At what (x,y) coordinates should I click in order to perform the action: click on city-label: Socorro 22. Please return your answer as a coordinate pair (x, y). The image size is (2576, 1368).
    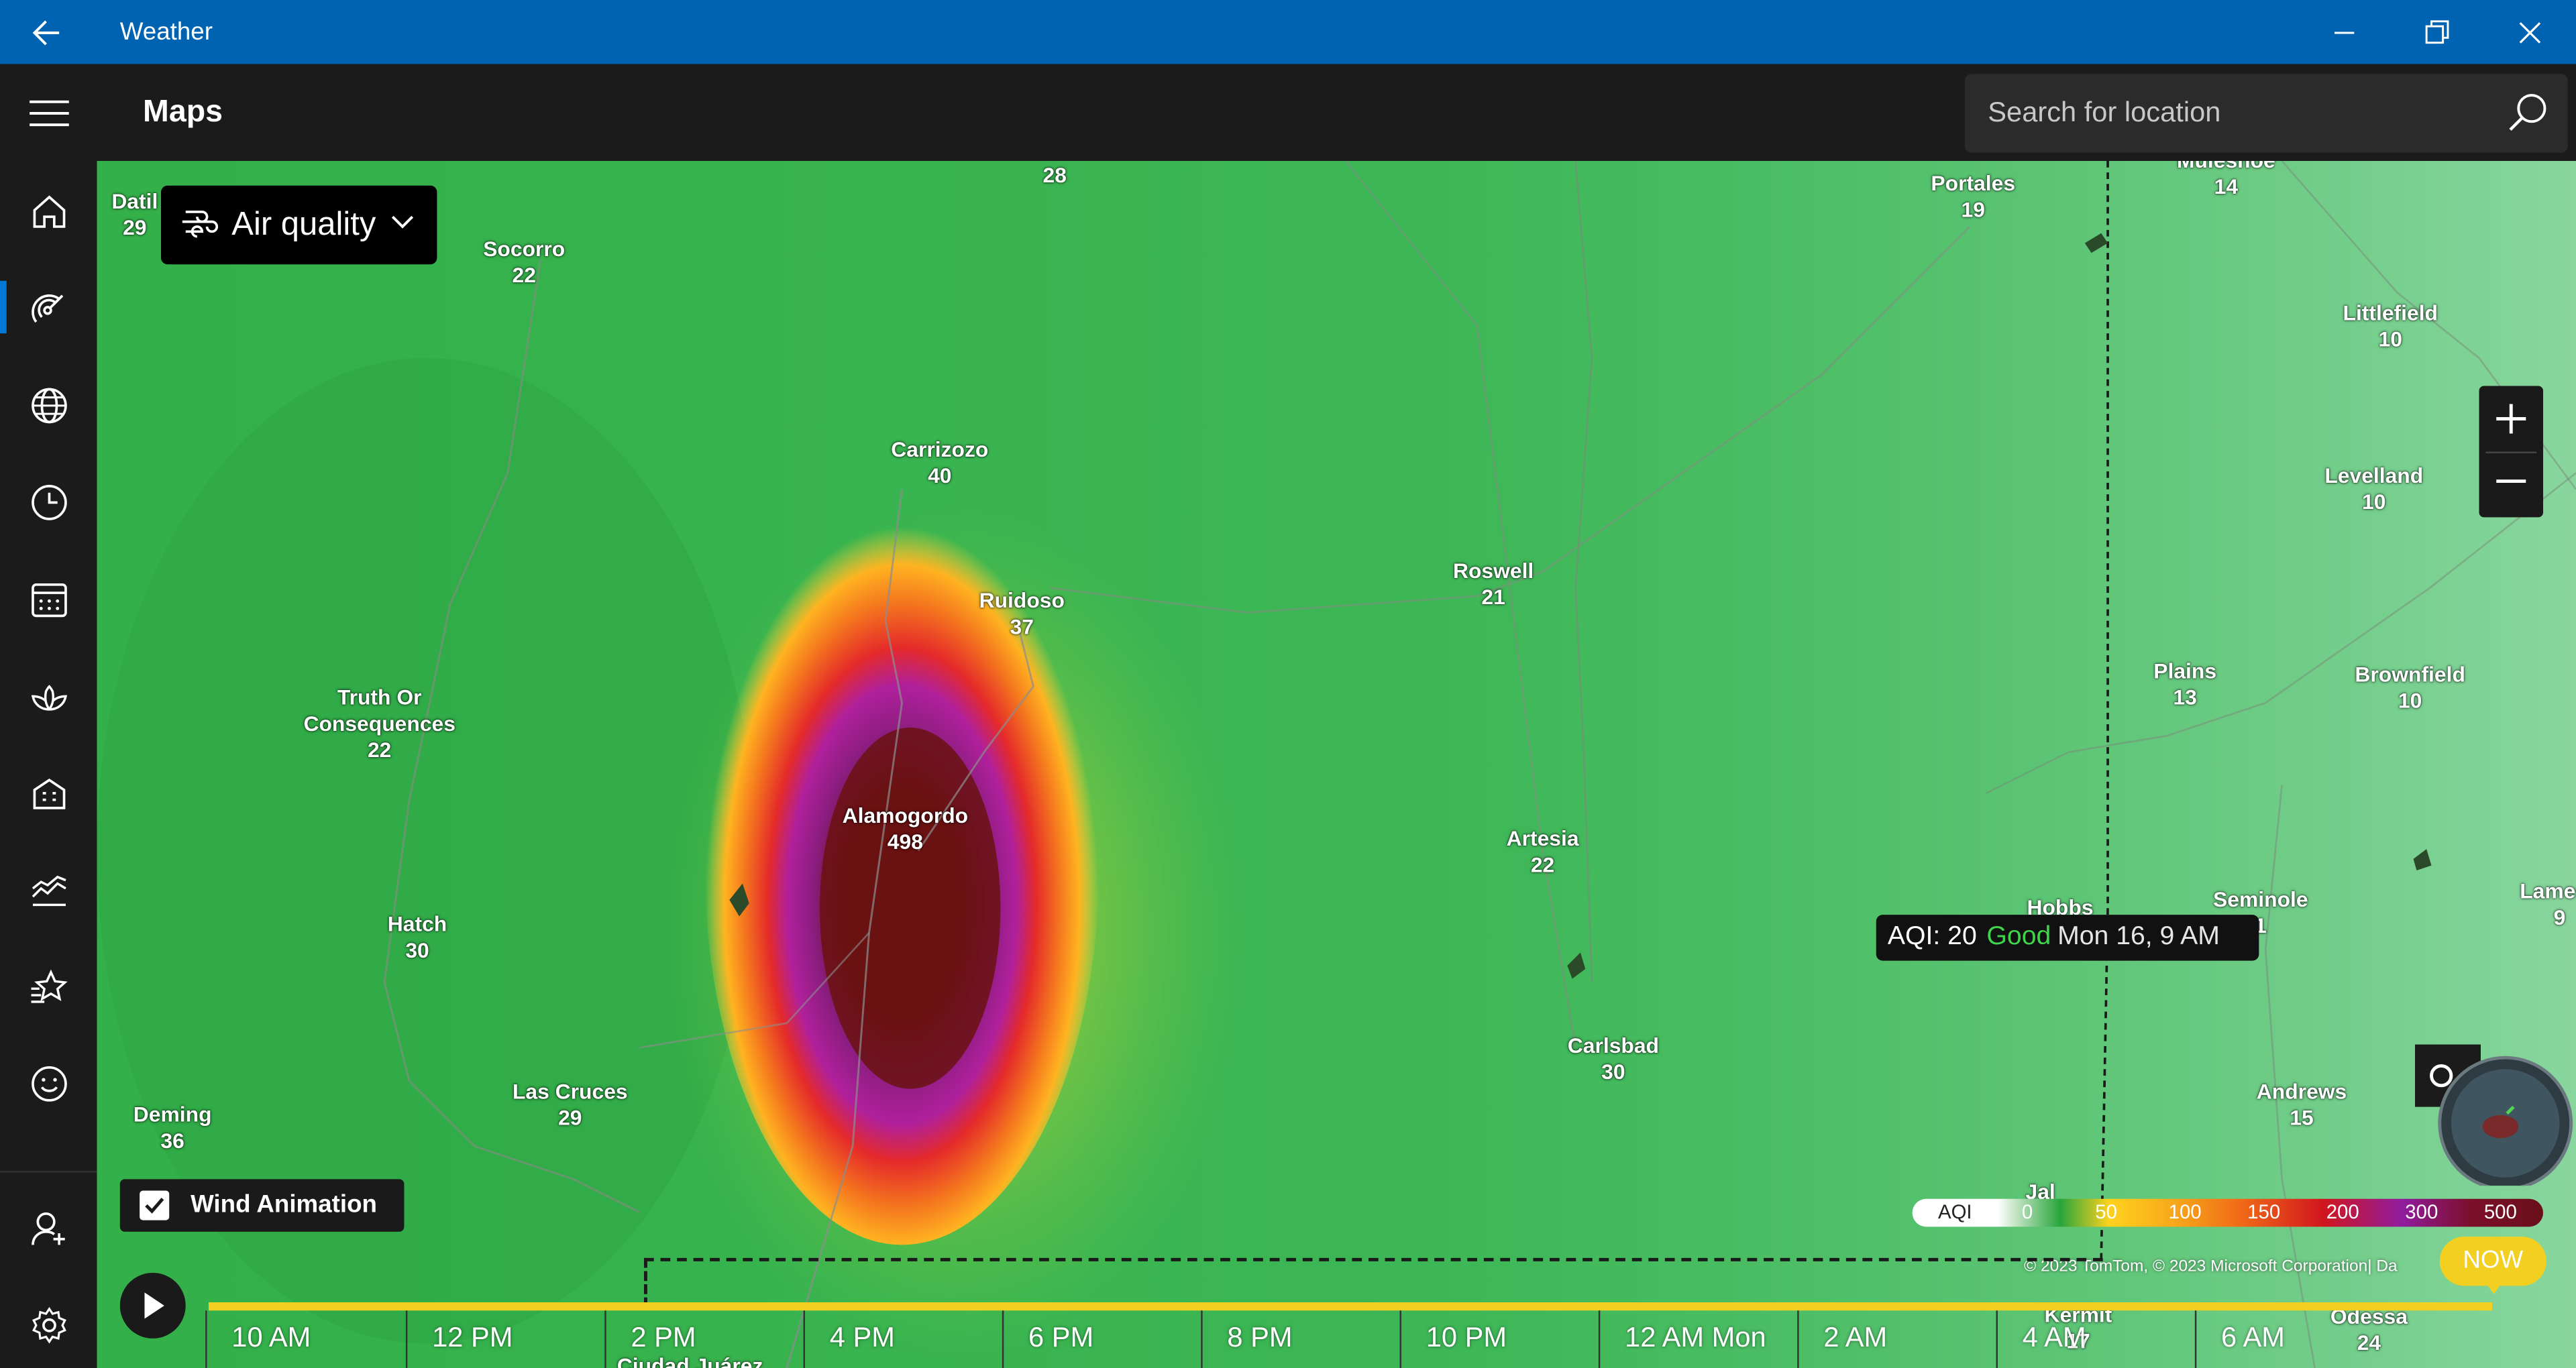
    Looking at the image, I should click on (524, 262).